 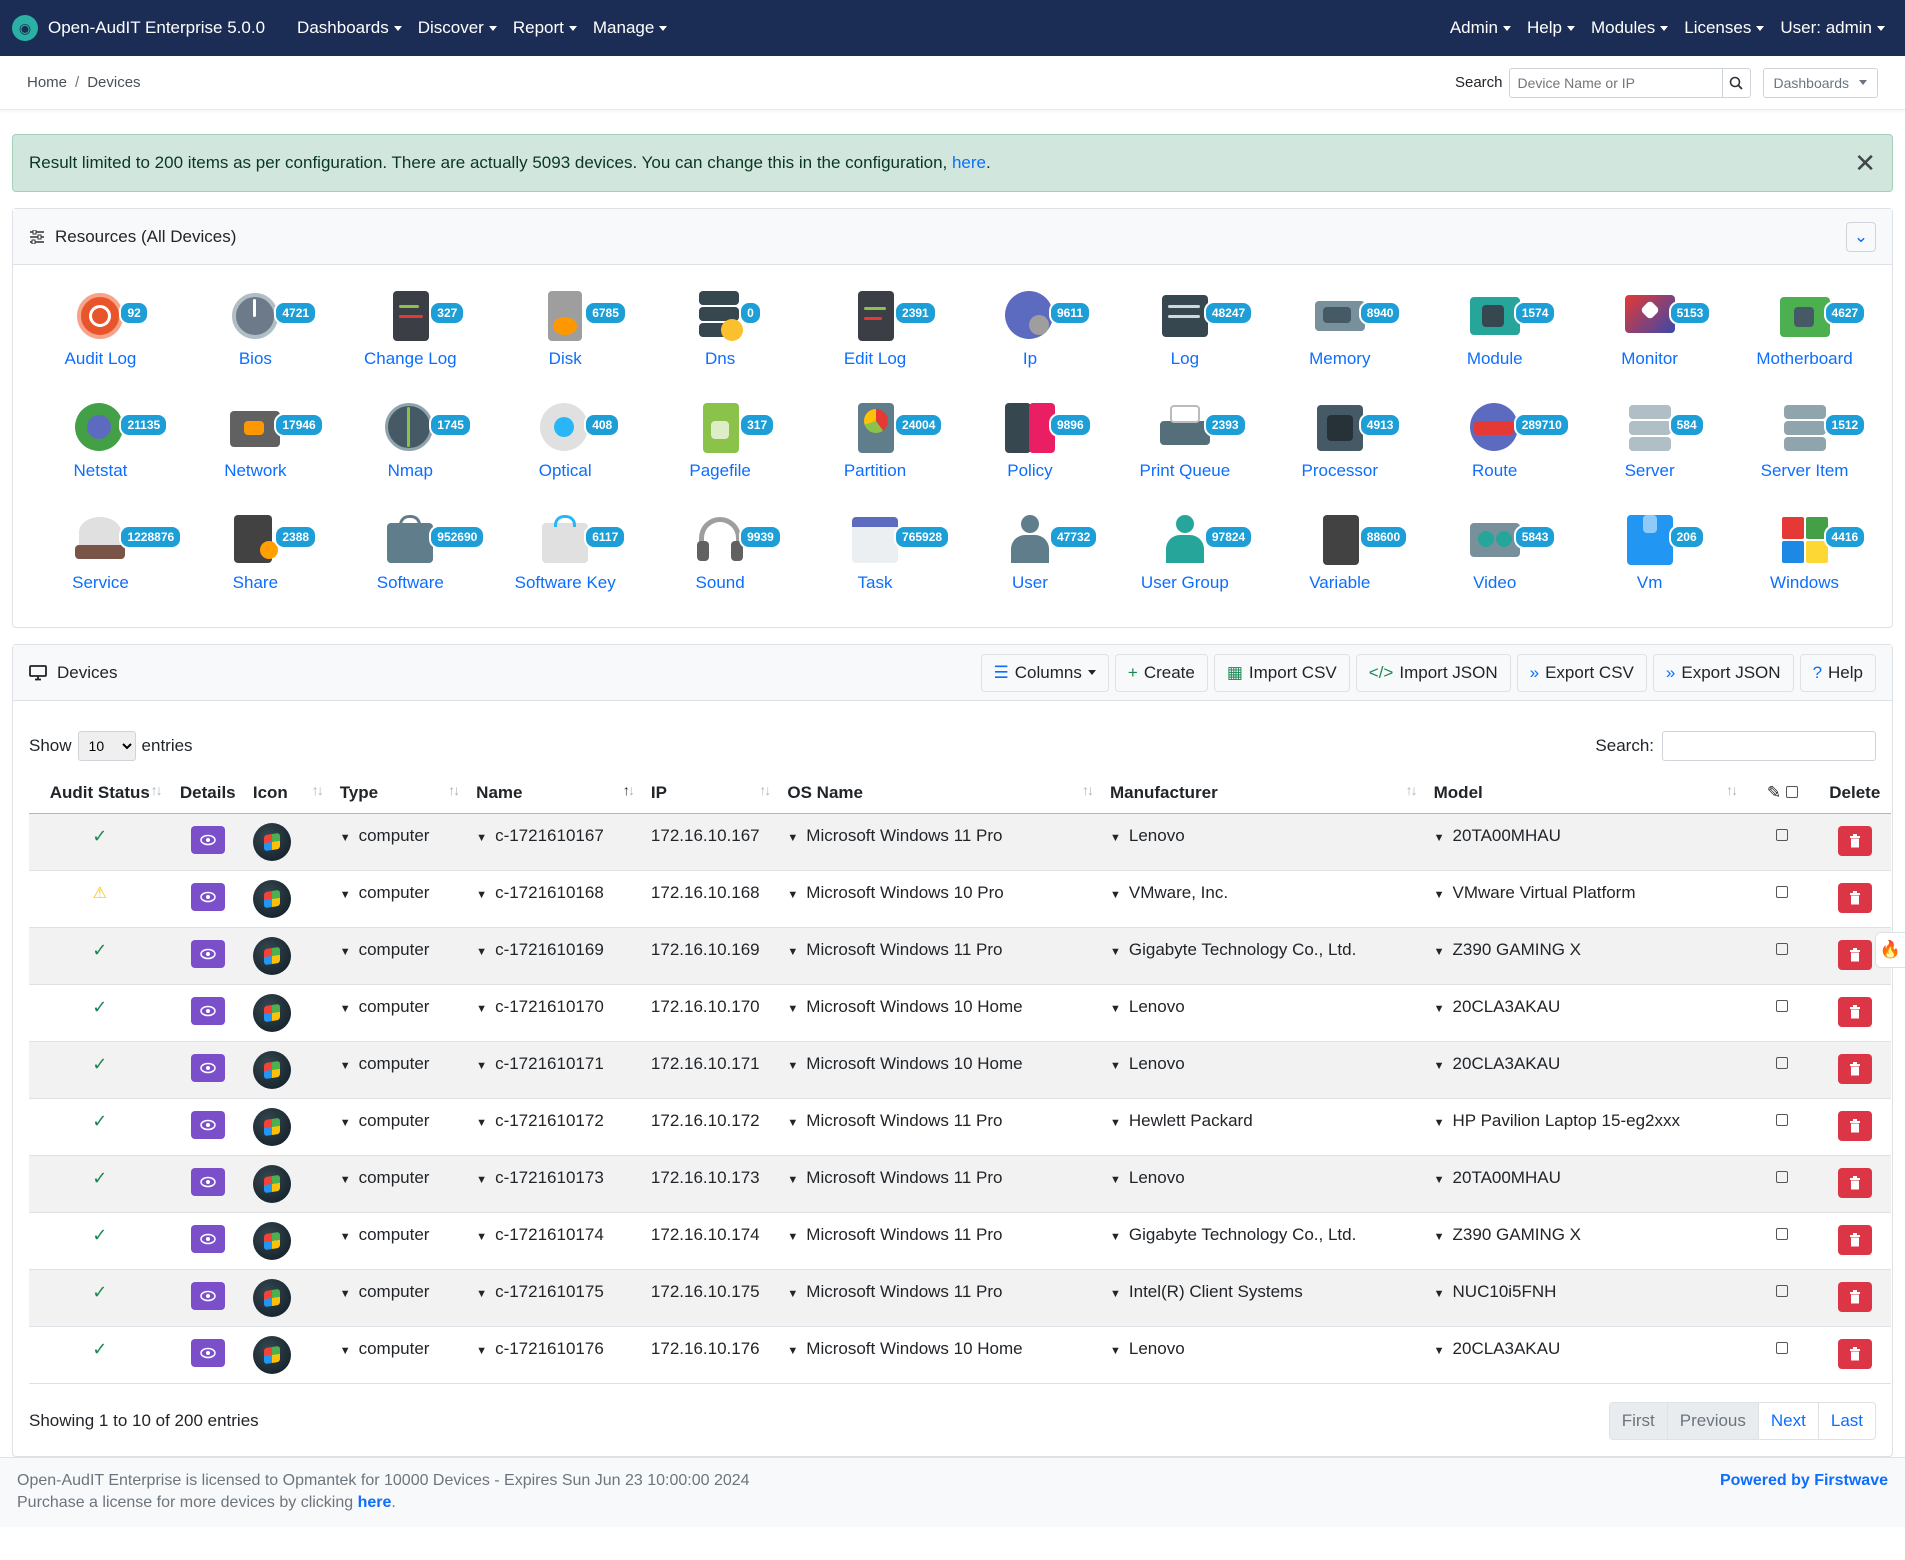 I want to click on entries-select: 10, so click(x=106, y=746).